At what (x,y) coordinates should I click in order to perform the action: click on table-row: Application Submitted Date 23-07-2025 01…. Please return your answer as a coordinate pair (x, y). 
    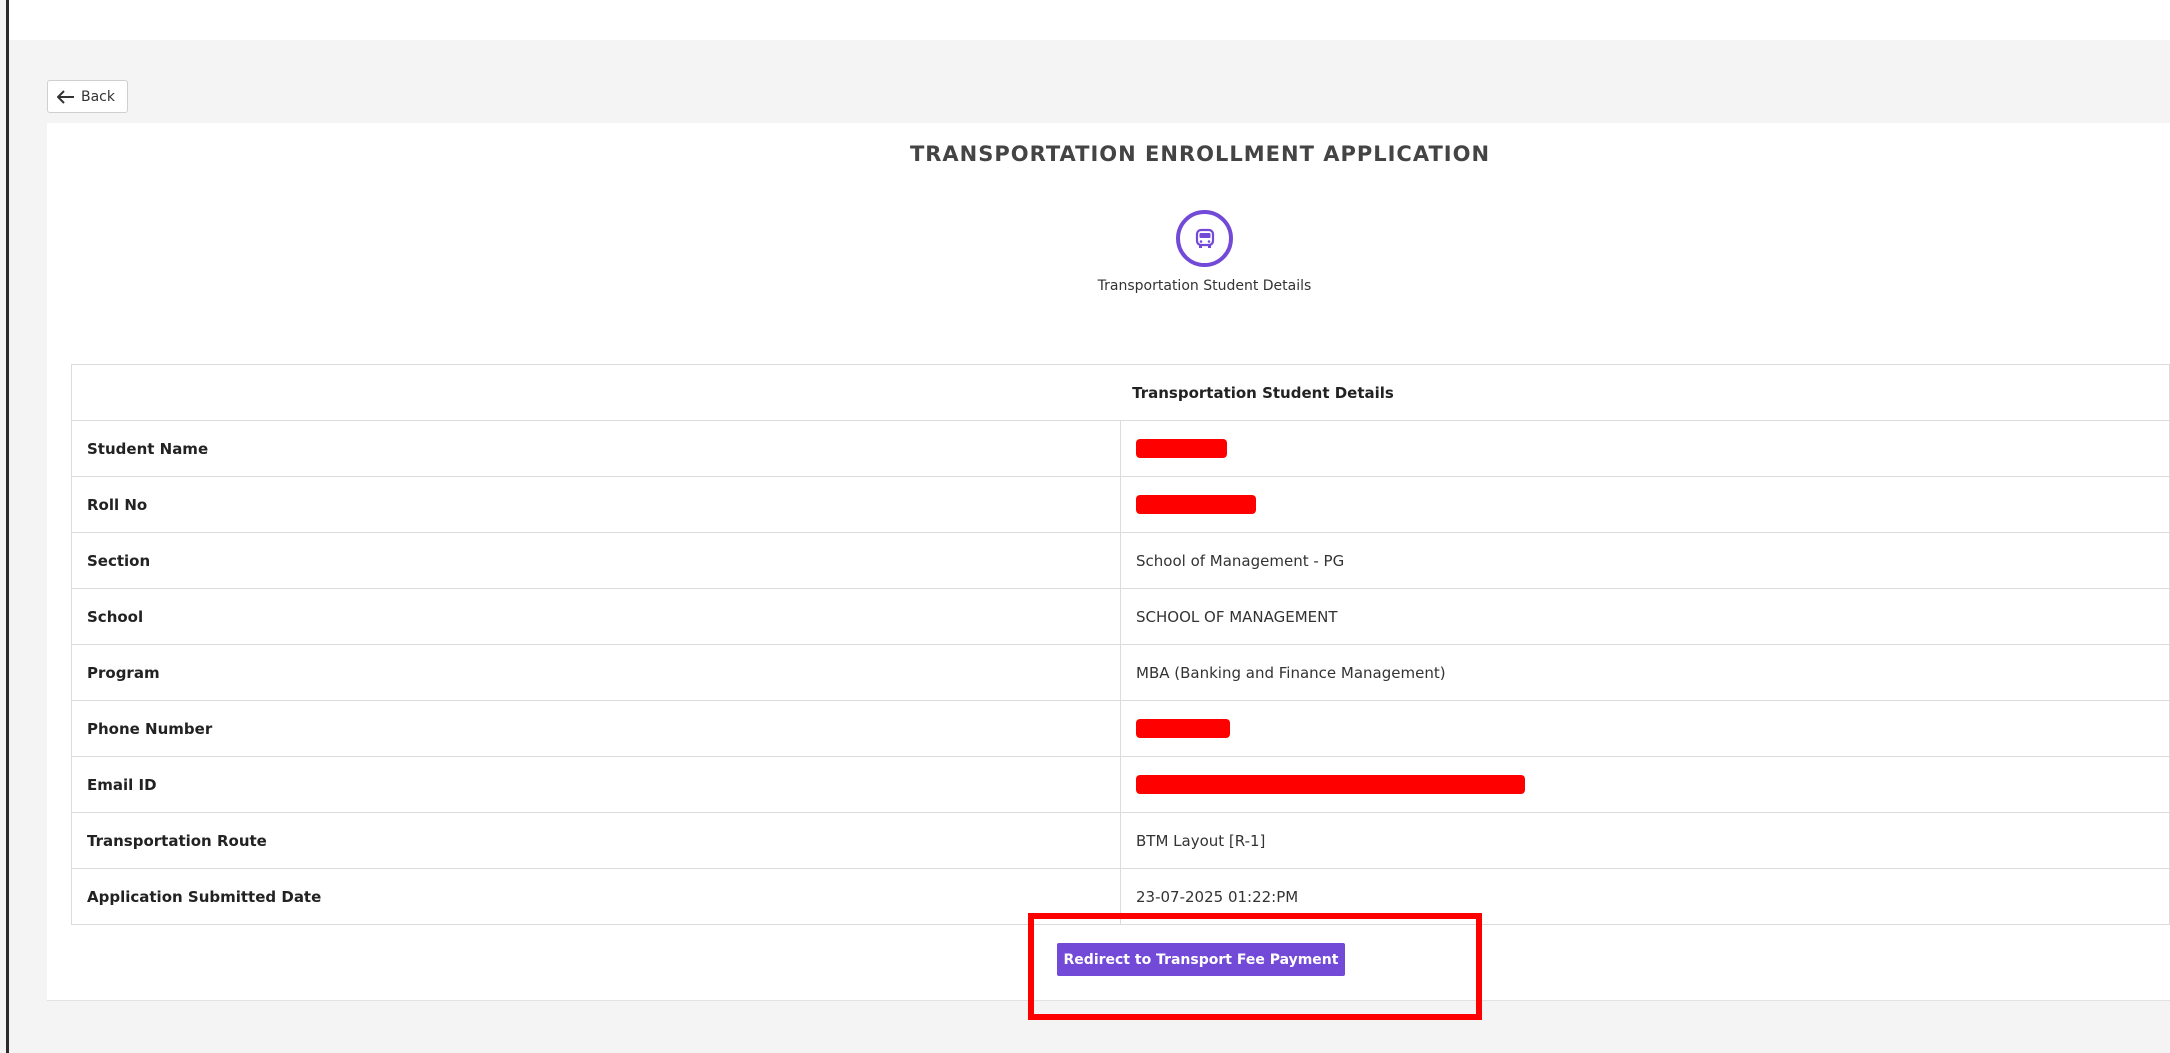
    Looking at the image, I should click on (1120, 896).